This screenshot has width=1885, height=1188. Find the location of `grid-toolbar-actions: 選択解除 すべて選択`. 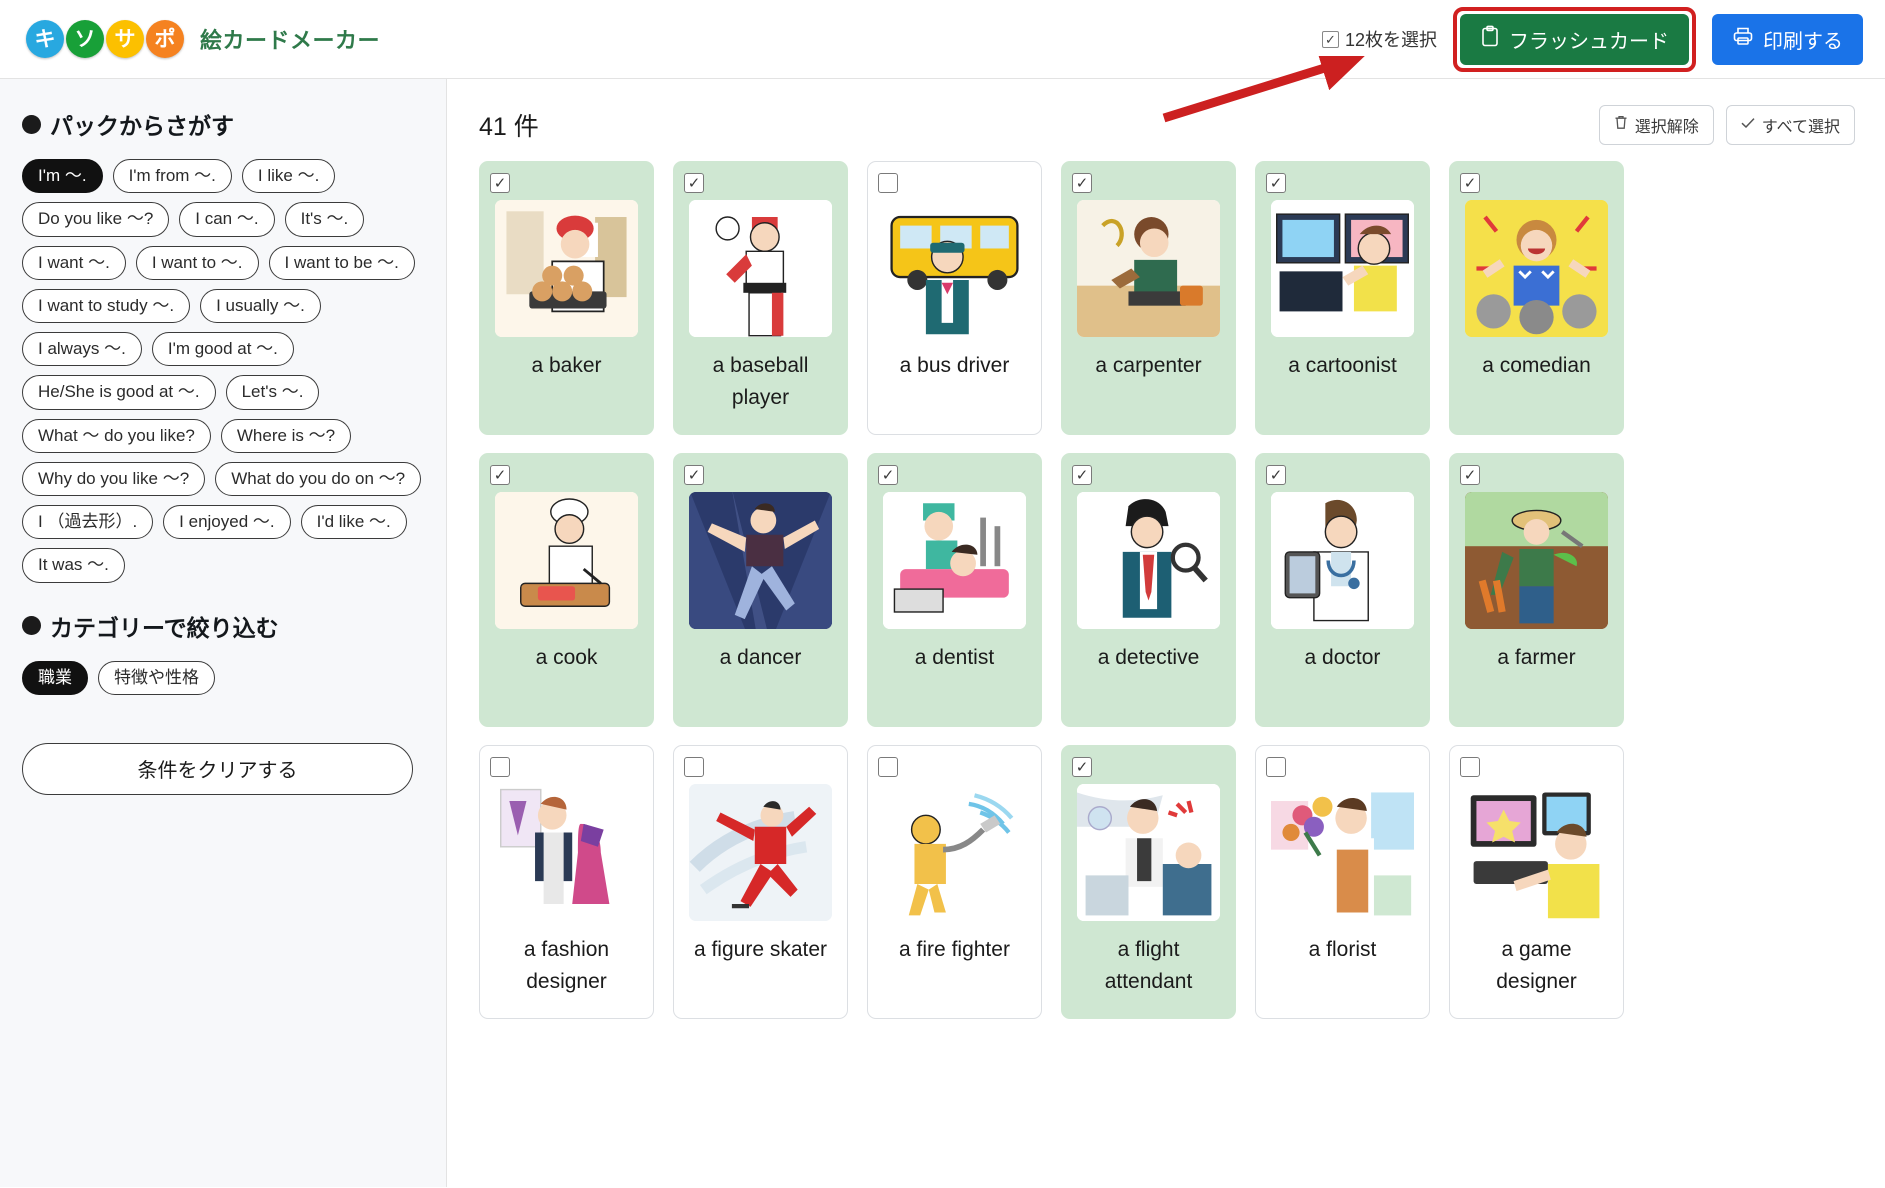

grid-toolbar-actions: 選択解除 すべて選択 is located at coordinates (1726, 125).